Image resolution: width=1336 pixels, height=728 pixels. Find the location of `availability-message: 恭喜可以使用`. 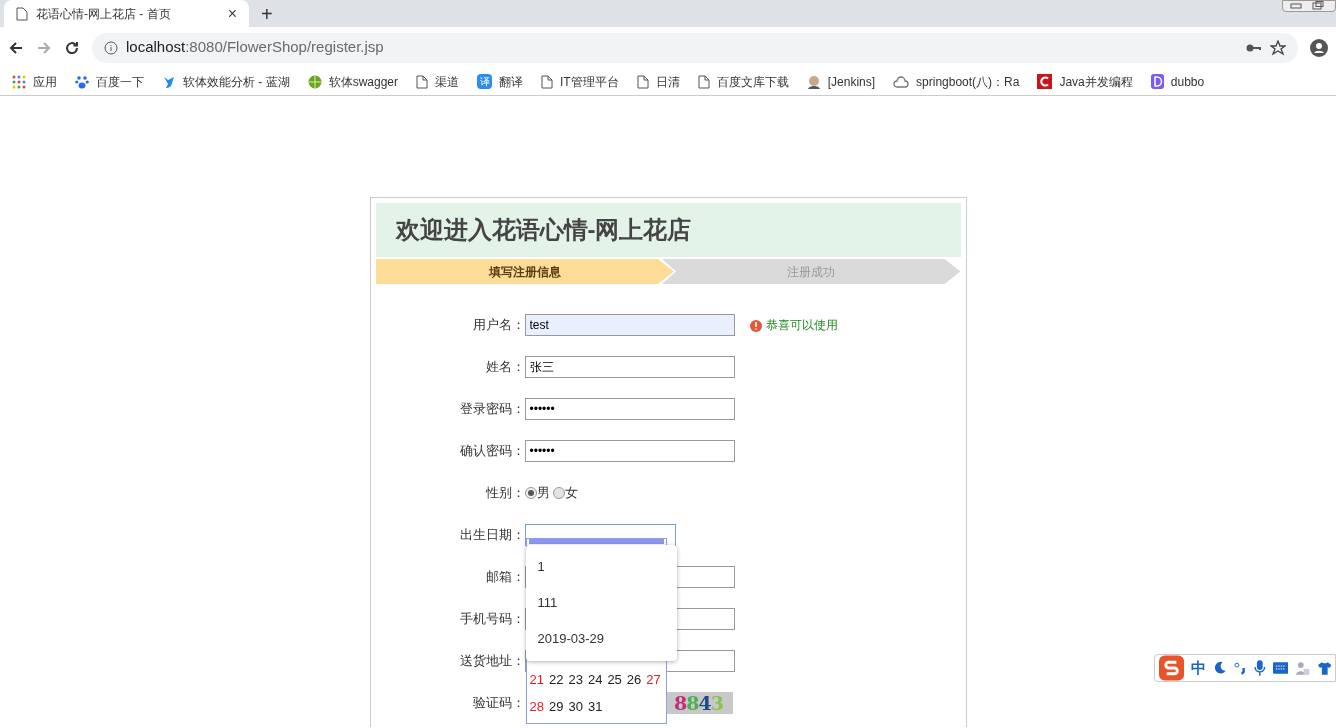

availability-message: 恭喜可以使用 is located at coordinates (801, 325).